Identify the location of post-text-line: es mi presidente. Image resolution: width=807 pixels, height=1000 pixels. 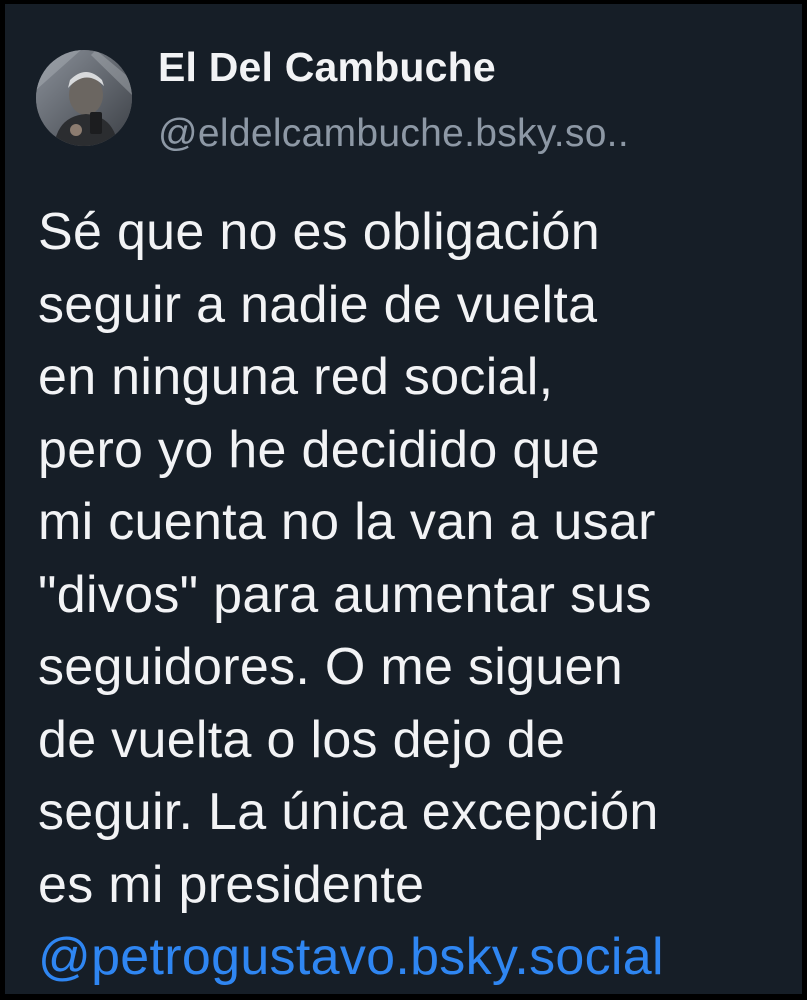
(231, 884).